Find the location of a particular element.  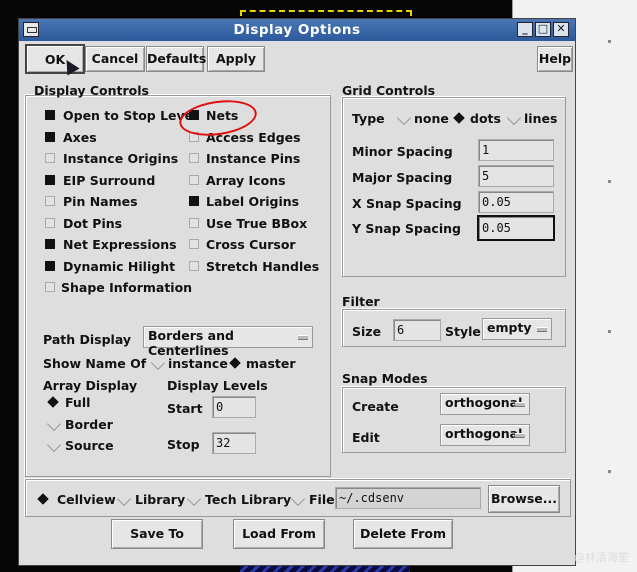

snap-modes-title: Snap Modes is located at coordinates (385, 378).